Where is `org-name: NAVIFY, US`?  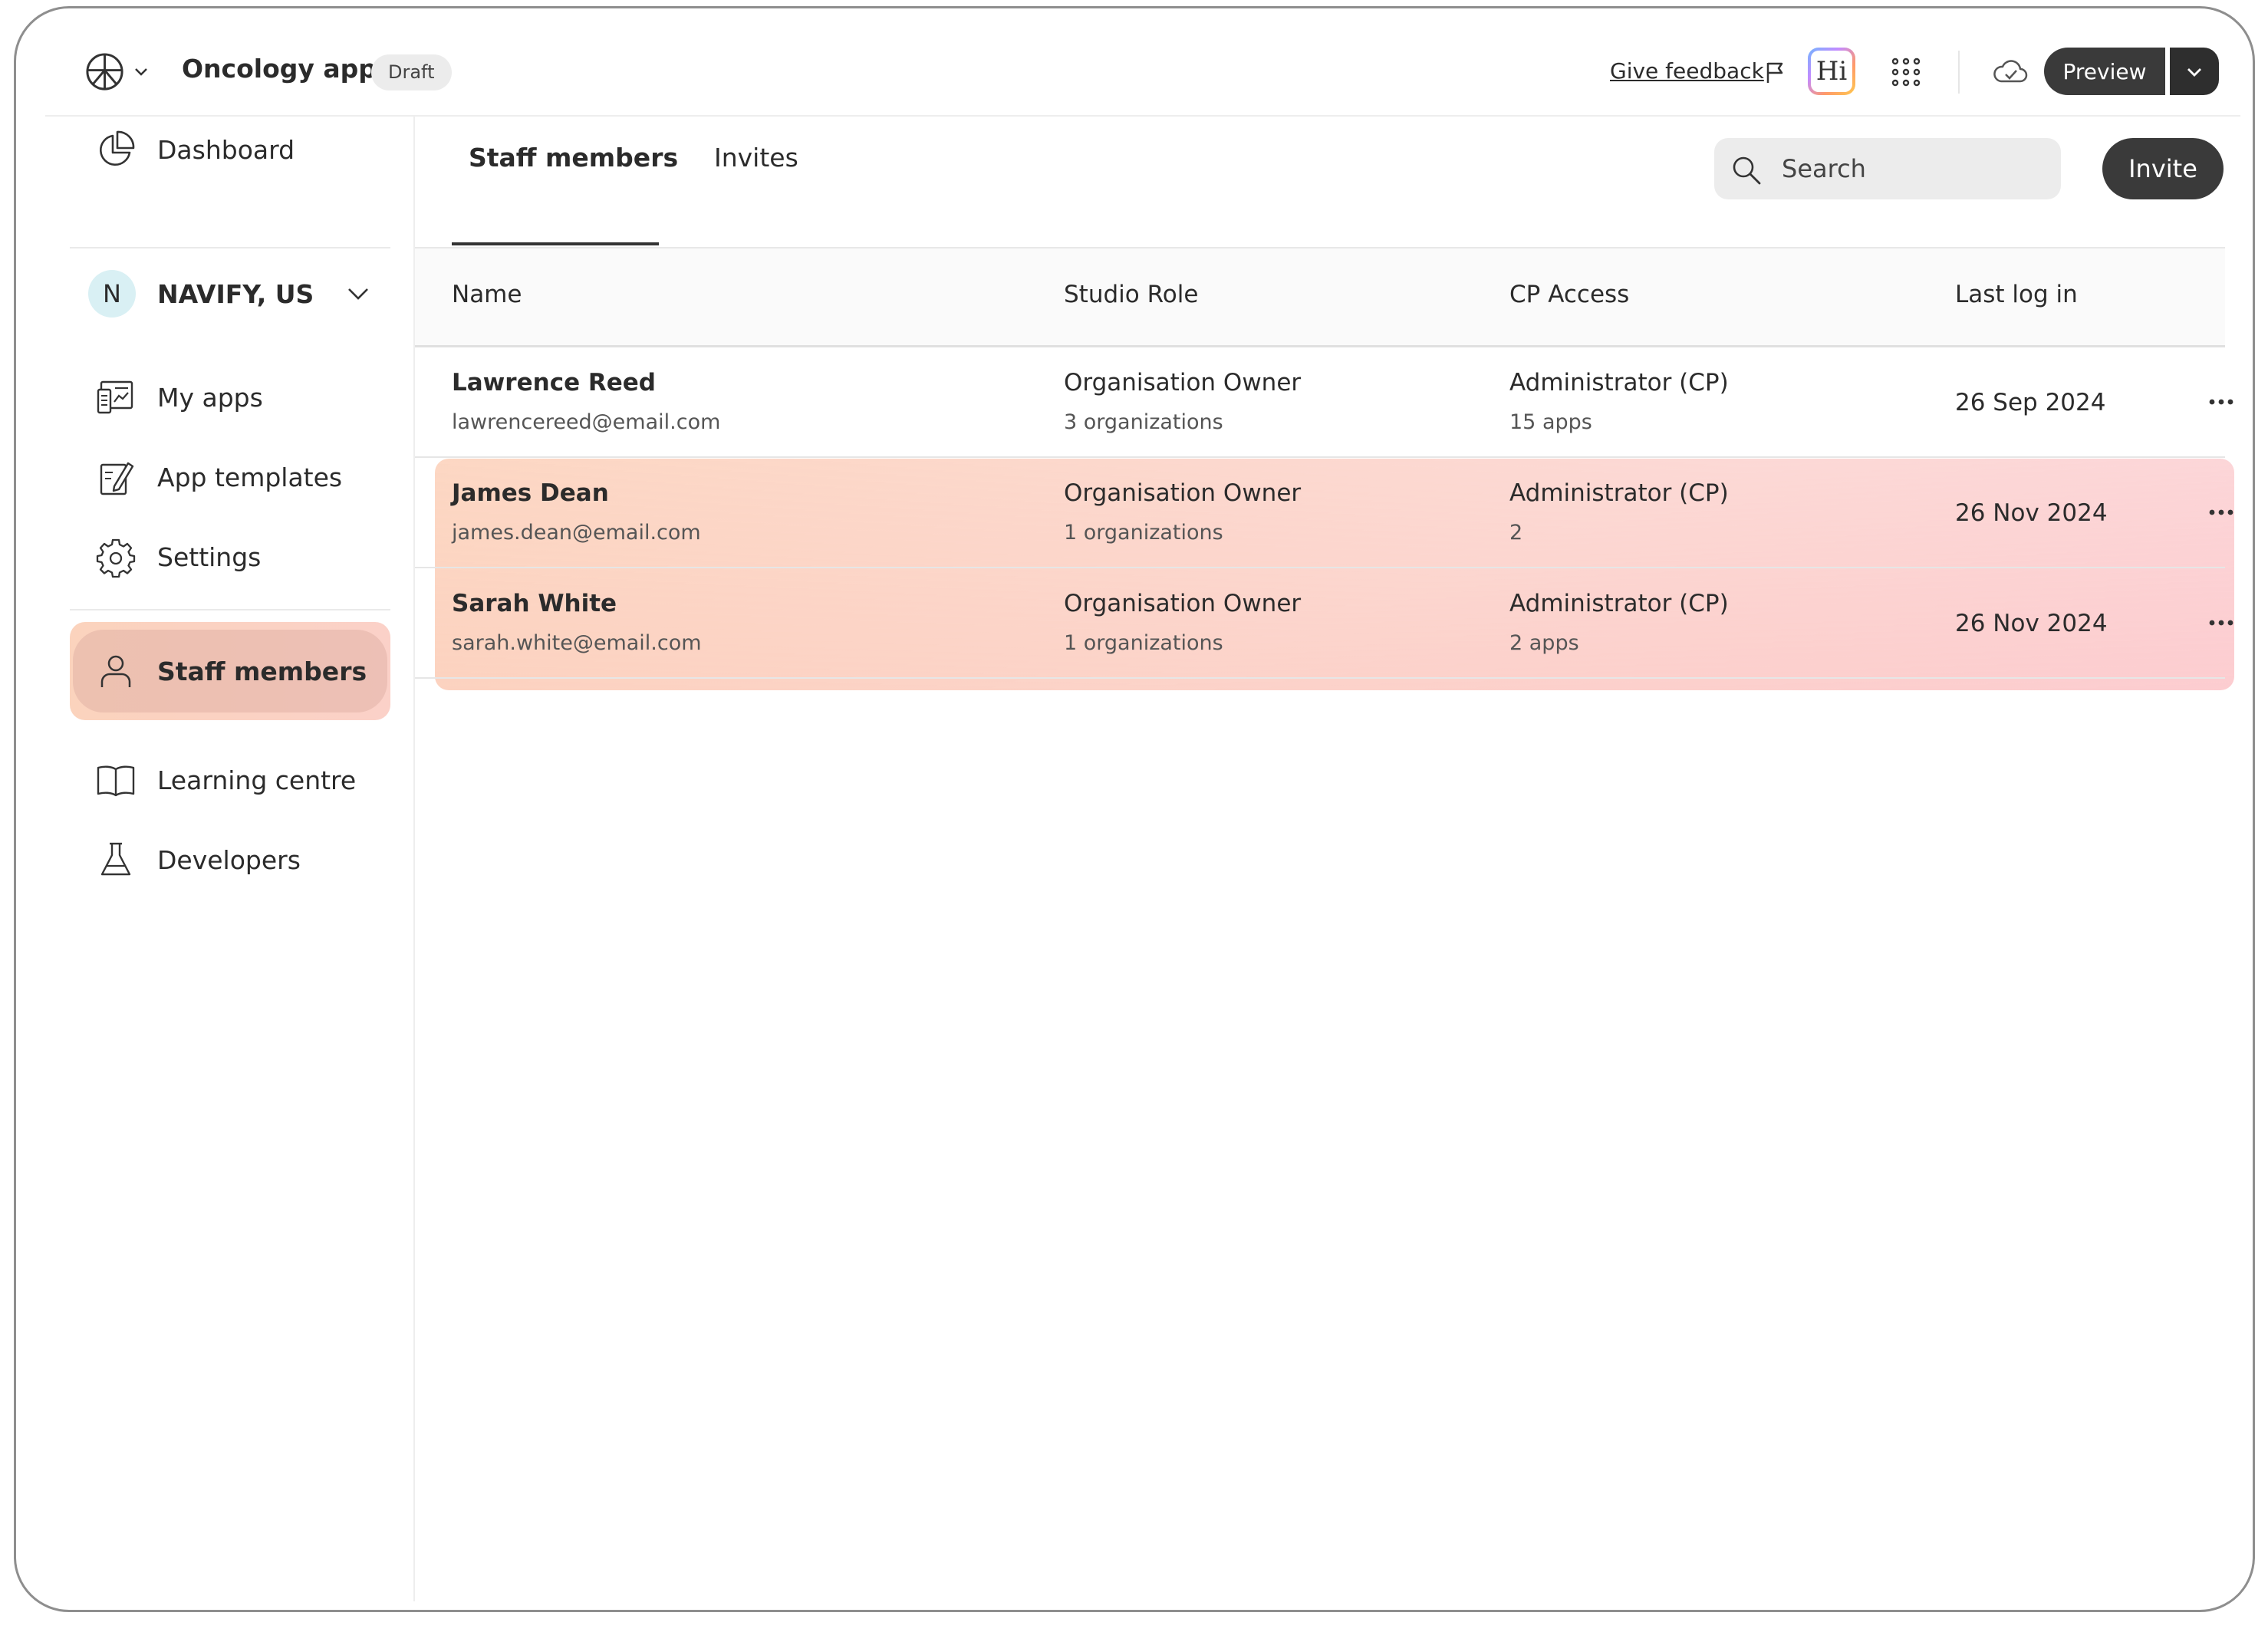
org-name: NAVIFY, US is located at coordinates (235, 293).